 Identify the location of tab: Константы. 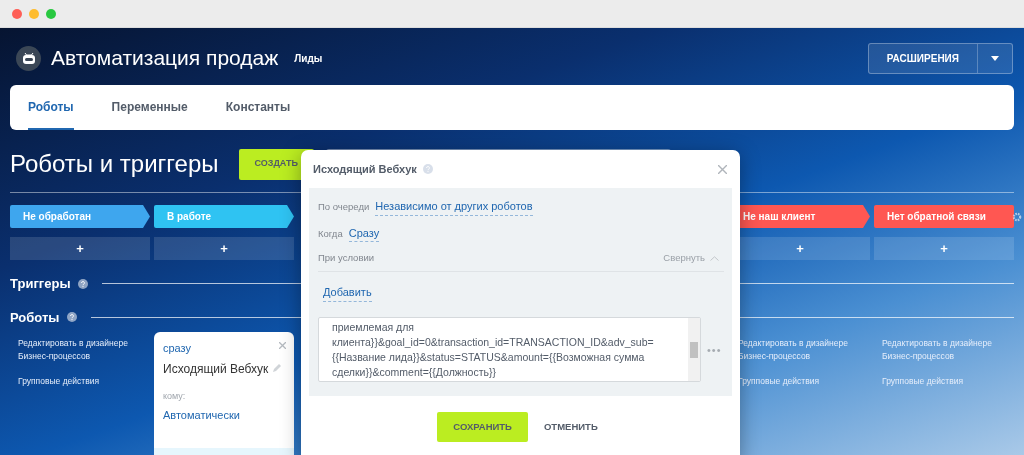
(258, 107).